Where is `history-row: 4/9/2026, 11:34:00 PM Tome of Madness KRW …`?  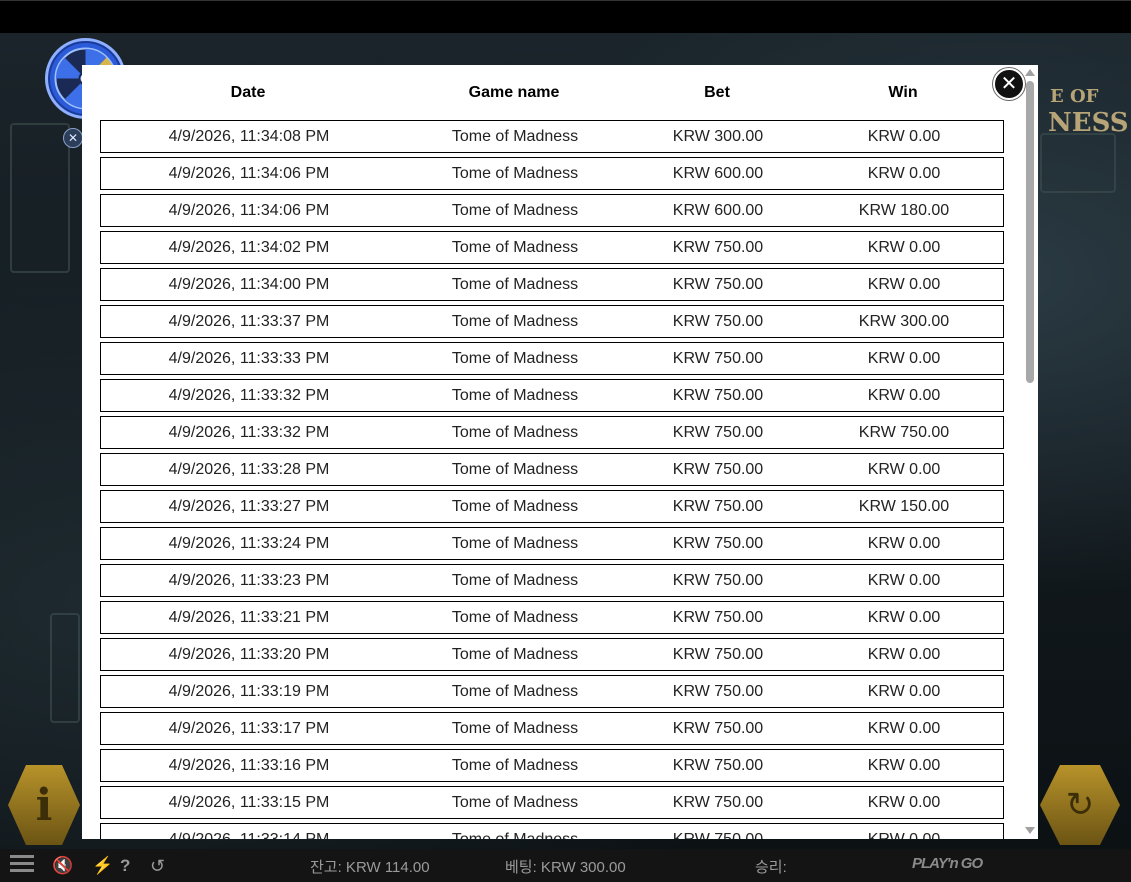 history-row: 4/9/2026, 11:34:00 PM Tome of Madness KRW … is located at coordinates (552, 284).